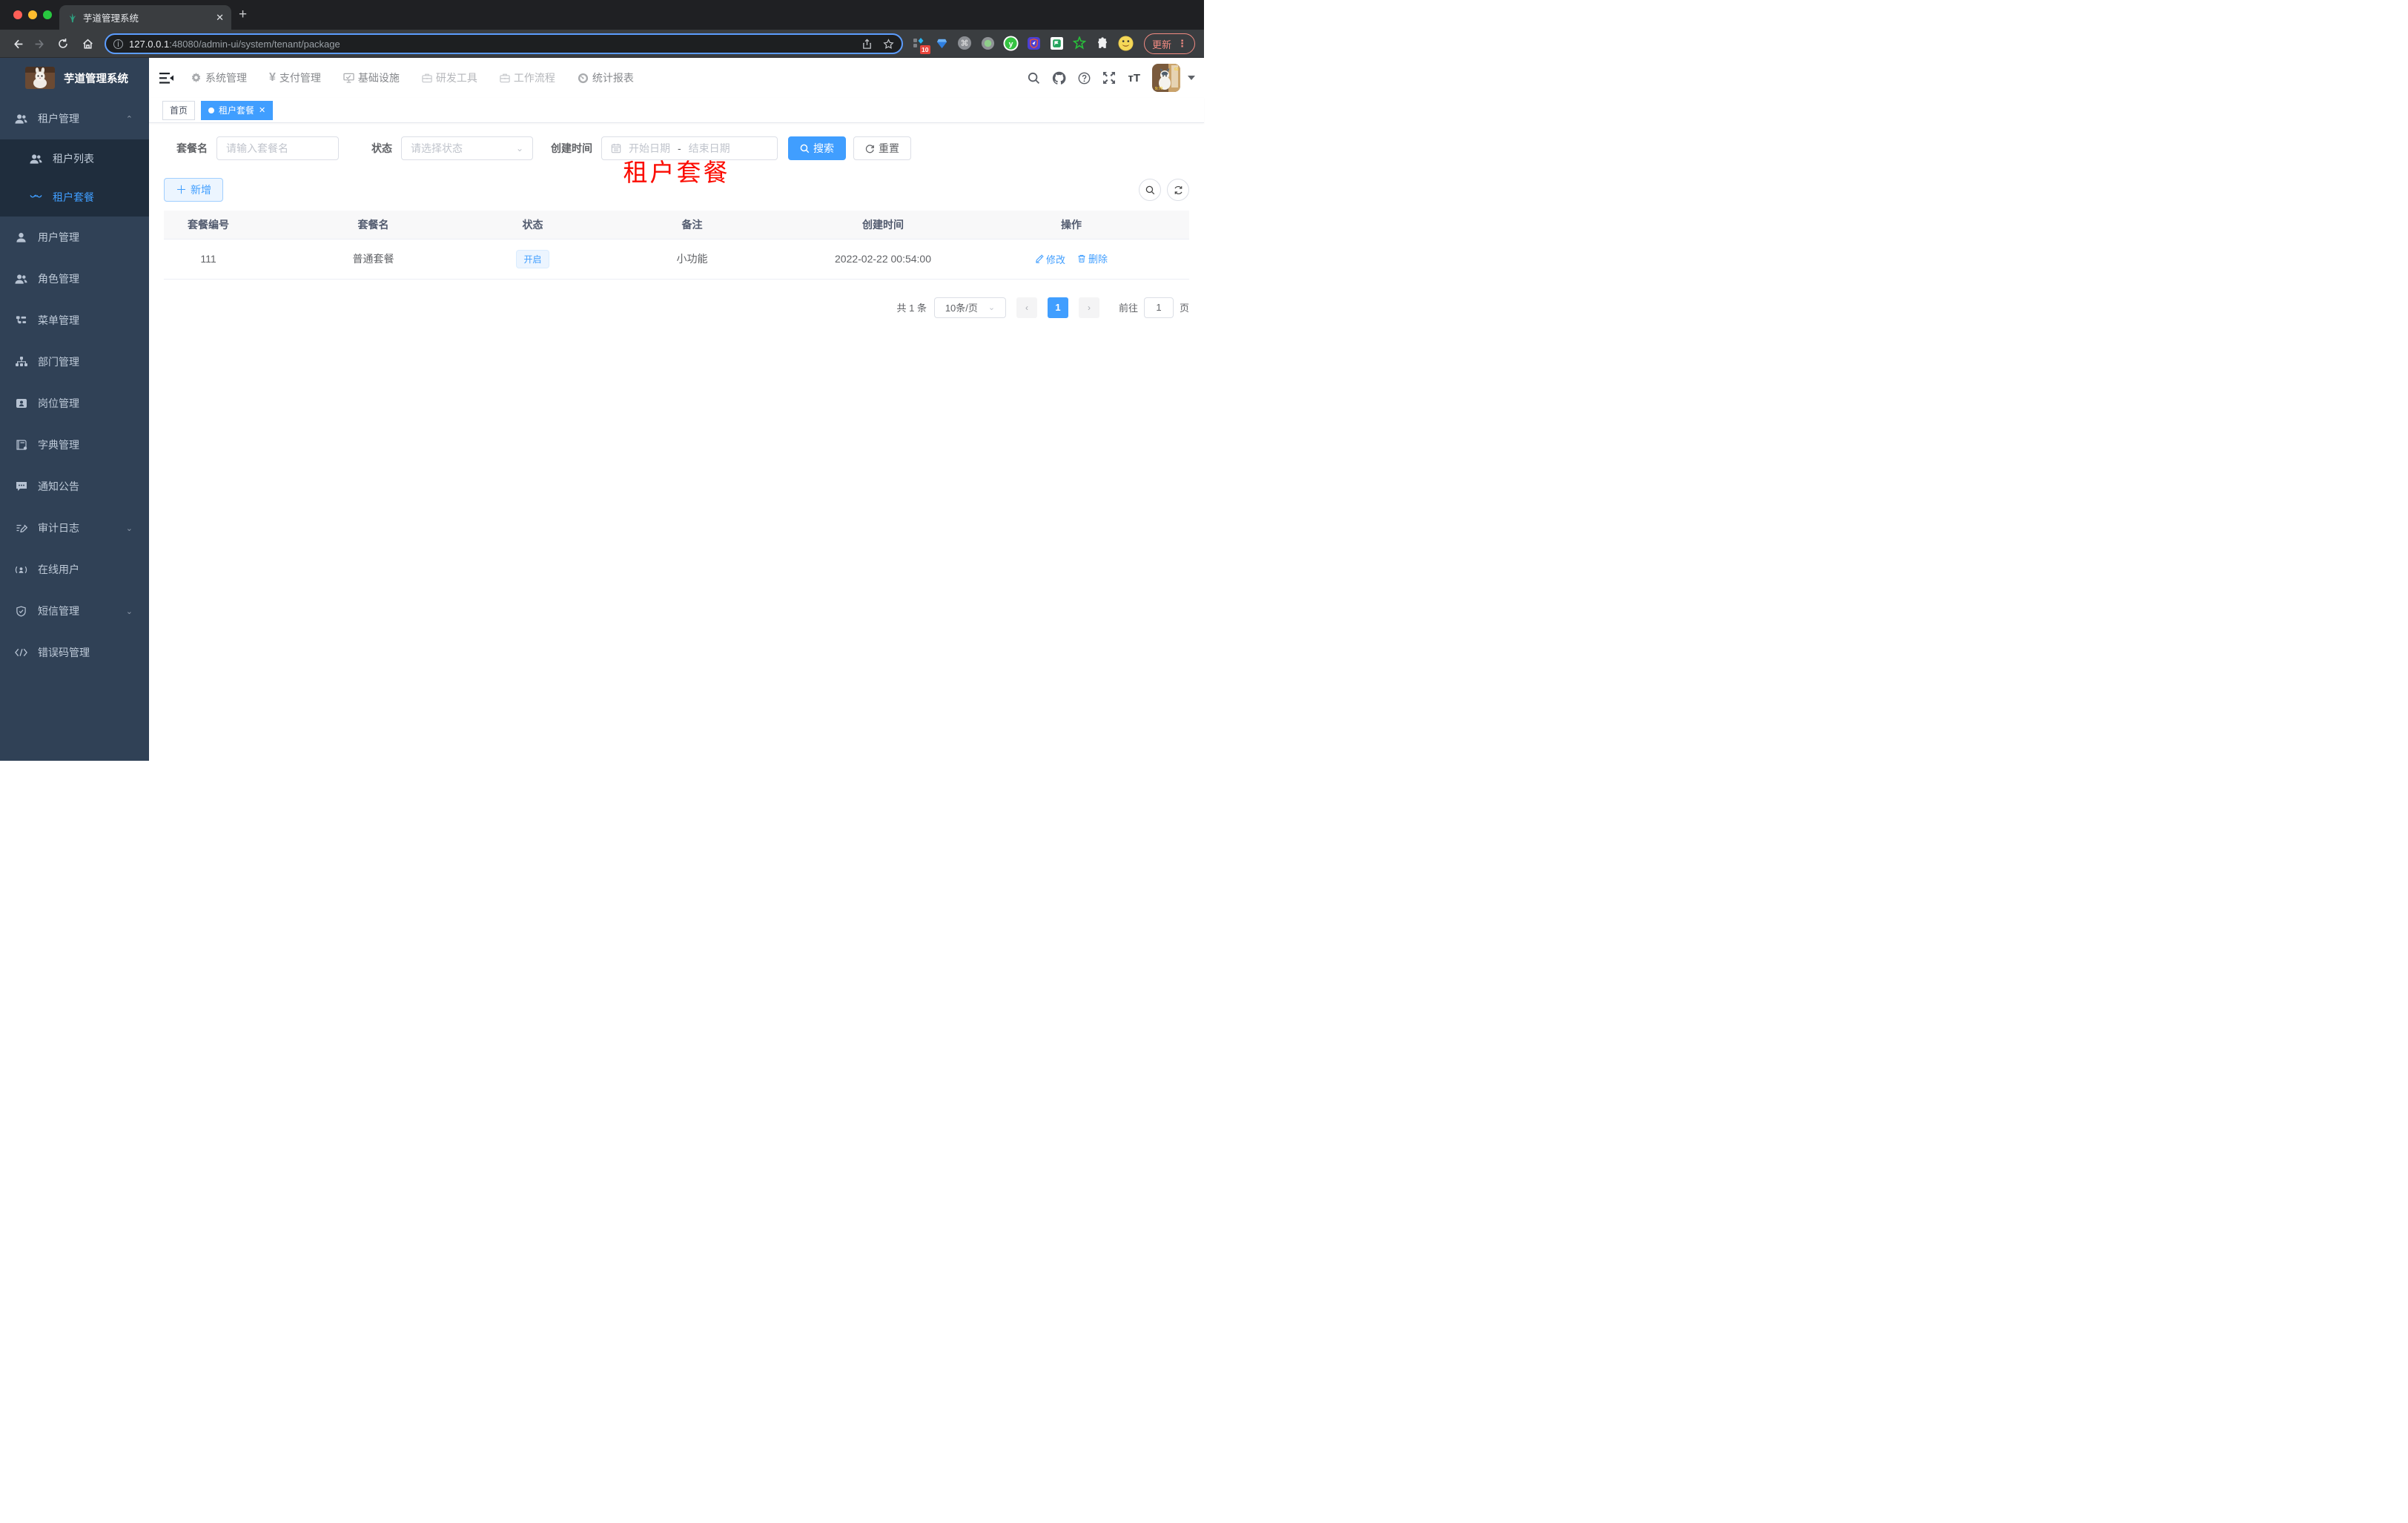 Image resolution: width=2408 pixels, height=1523 pixels. Describe the element at coordinates (1166, 78) in the screenshot. I see `user-avatar: 63 9:70` at that location.